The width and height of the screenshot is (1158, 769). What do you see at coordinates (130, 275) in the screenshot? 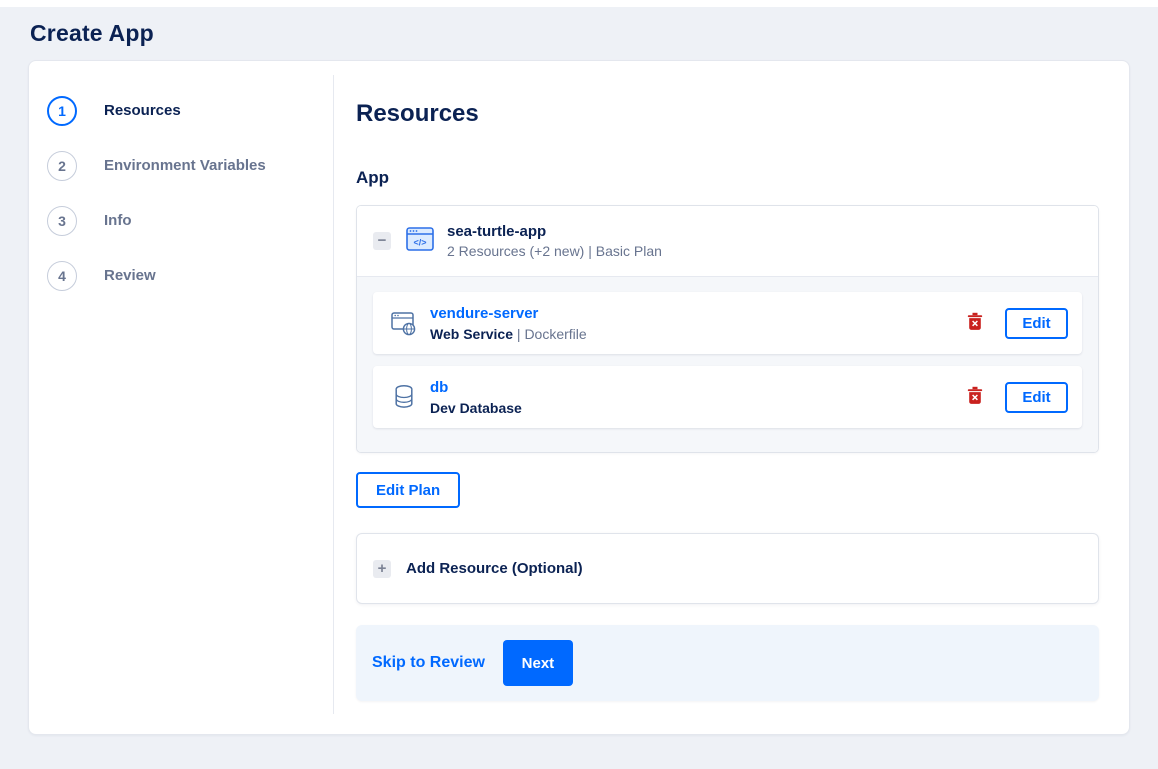
I see `step-label: Review` at bounding box center [130, 275].